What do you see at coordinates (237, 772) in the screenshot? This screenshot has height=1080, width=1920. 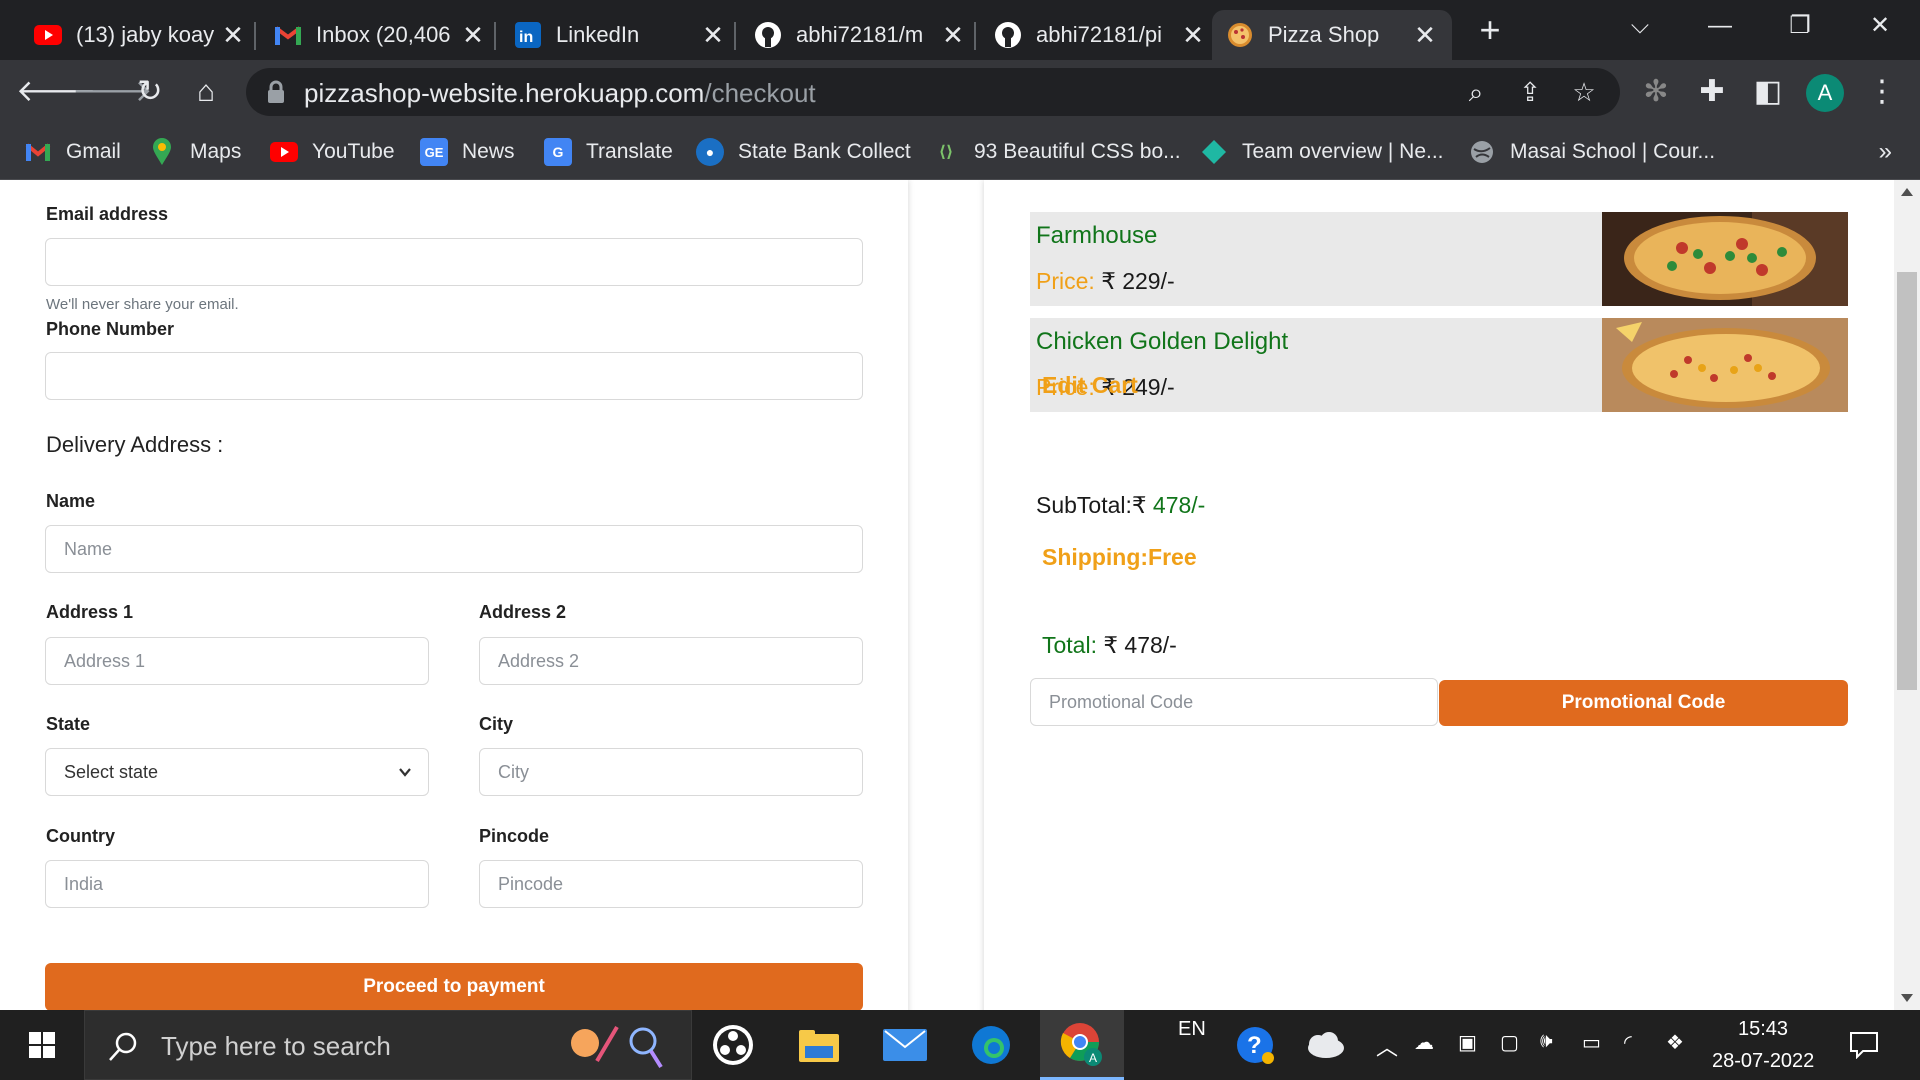 I see `state-select: Select state` at bounding box center [237, 772].